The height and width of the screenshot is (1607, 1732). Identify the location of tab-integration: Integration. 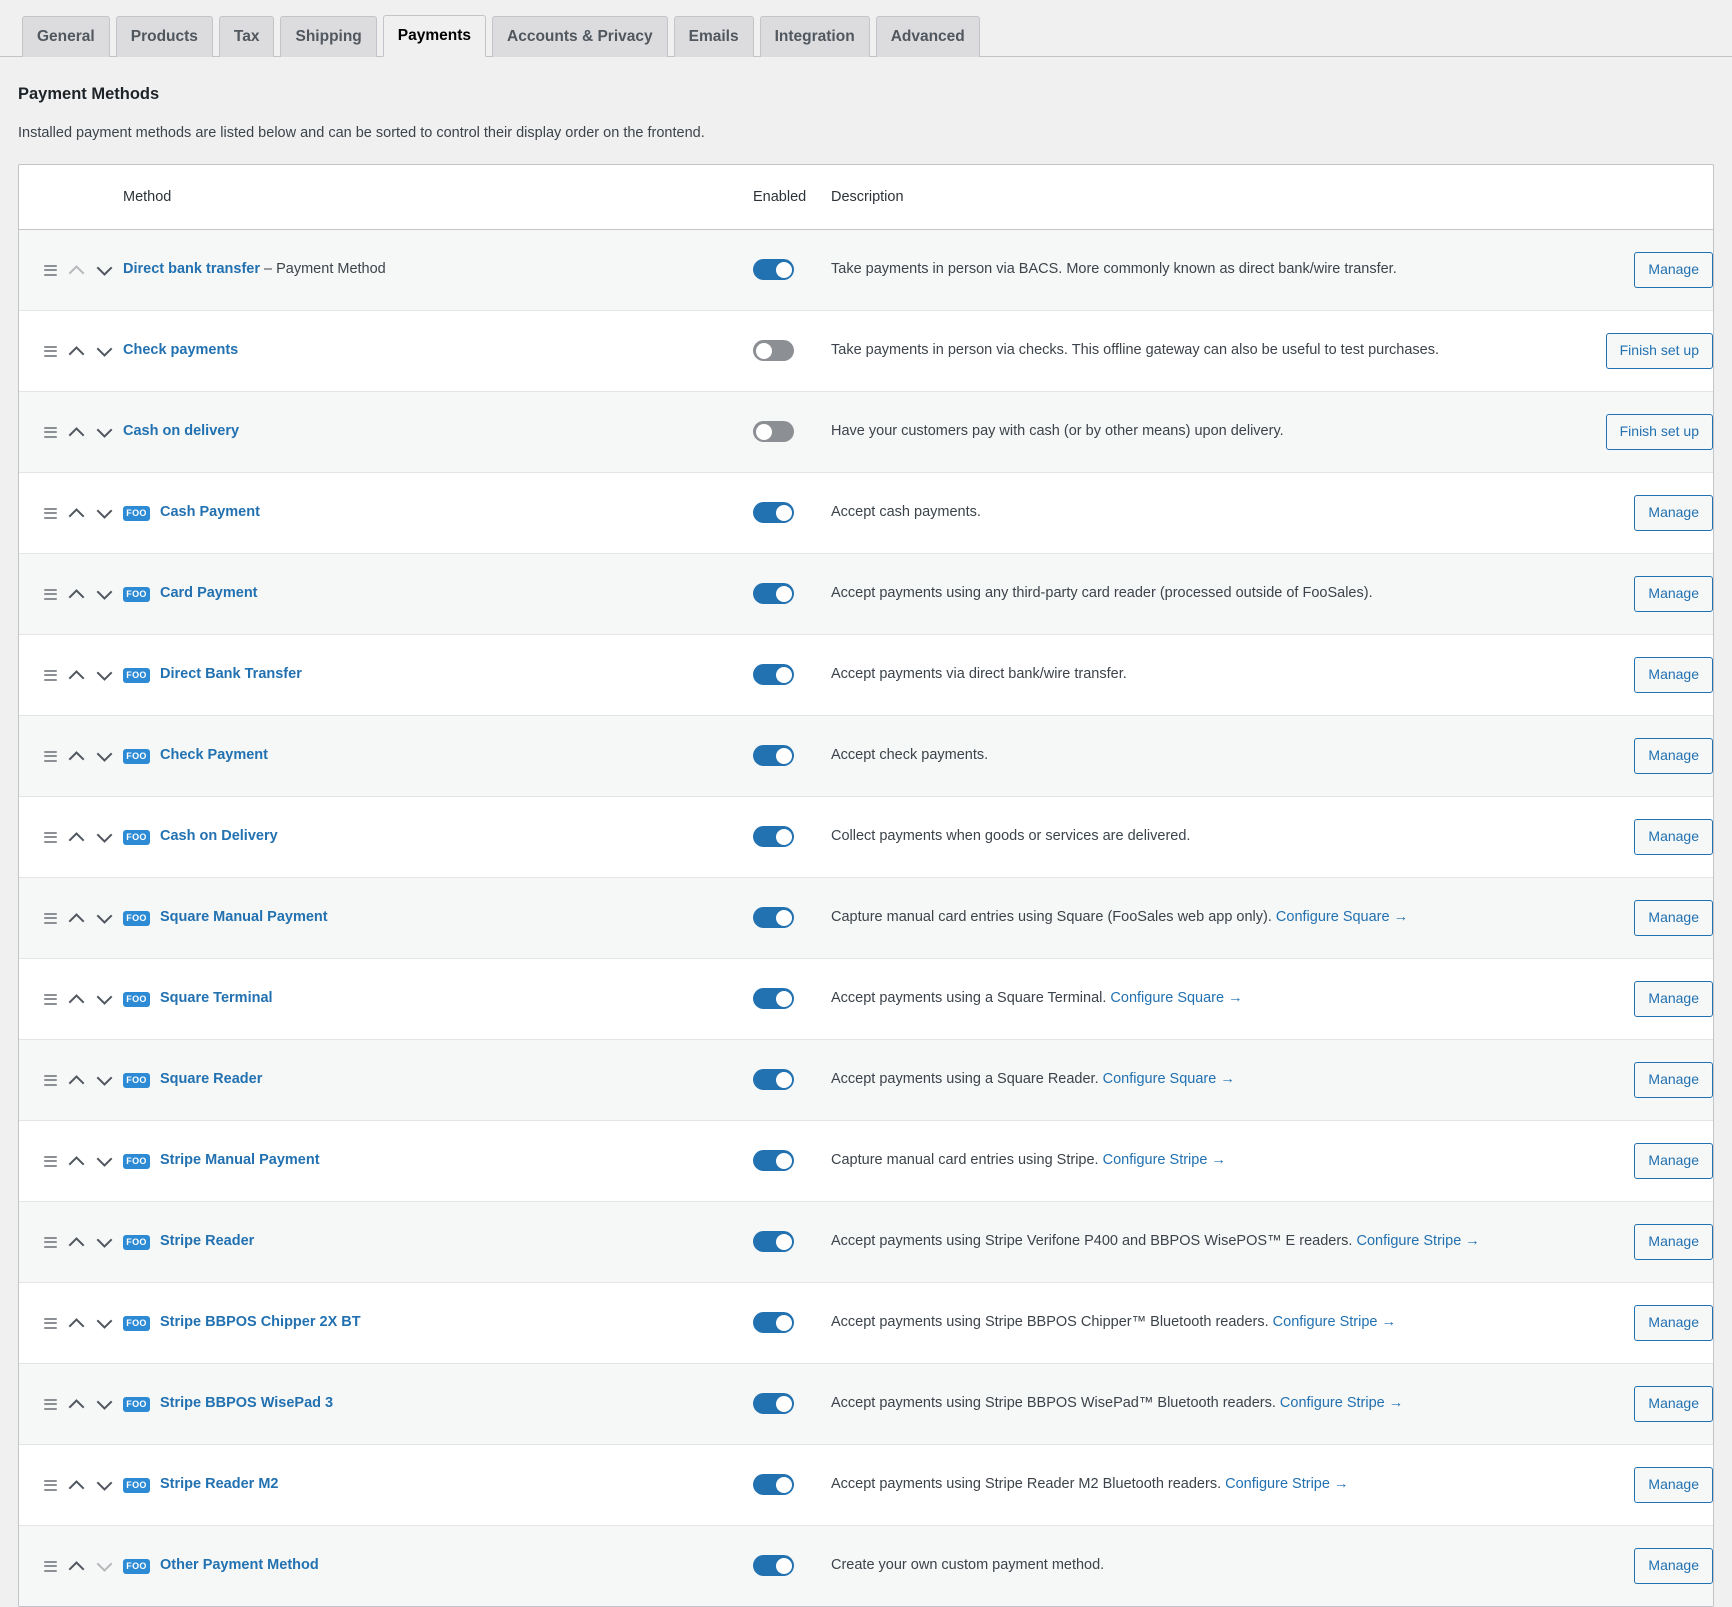
(814, 36).